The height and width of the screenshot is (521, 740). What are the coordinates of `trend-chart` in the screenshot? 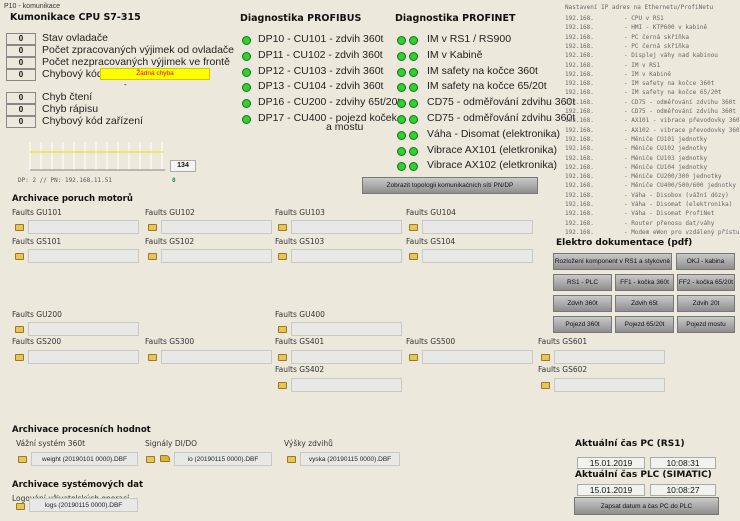 It's located at (97, 156).